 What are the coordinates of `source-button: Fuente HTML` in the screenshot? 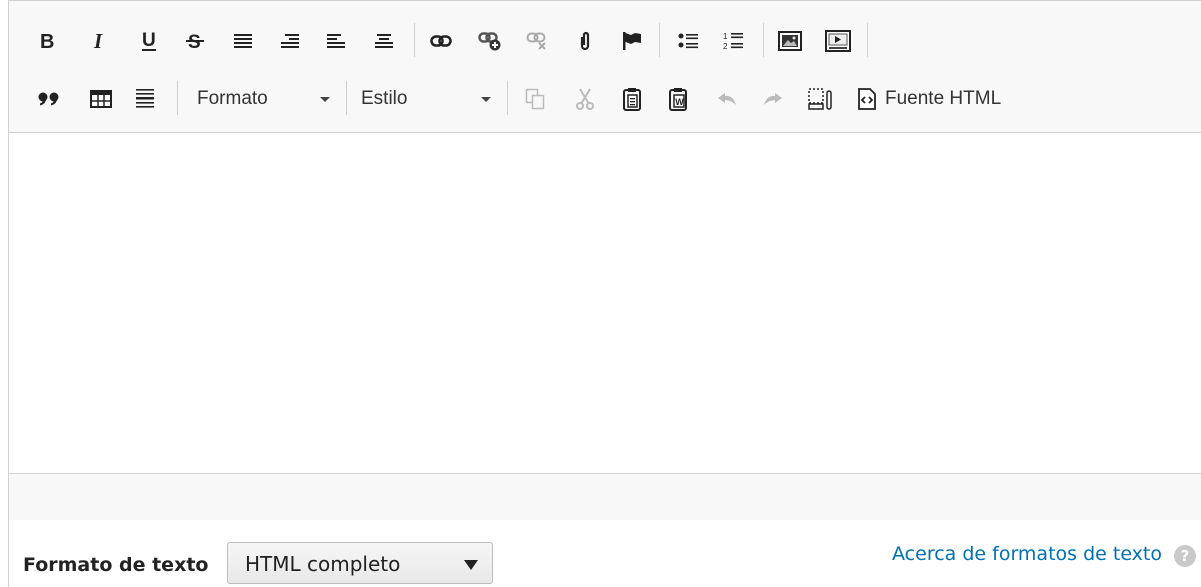 It's located at (937, 99).